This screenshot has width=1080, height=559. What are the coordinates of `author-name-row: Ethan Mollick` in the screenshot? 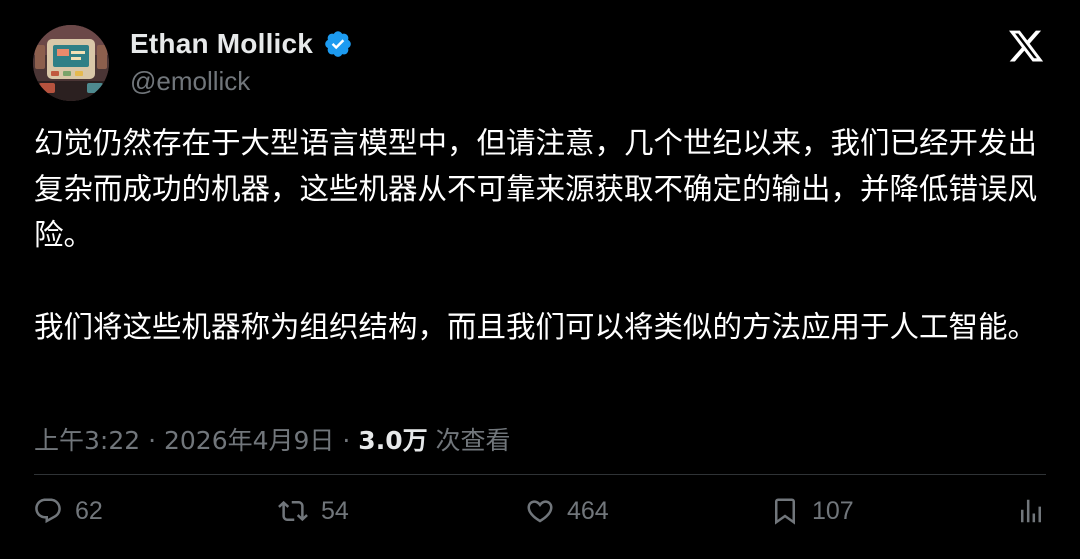 It's located at (241, 44).